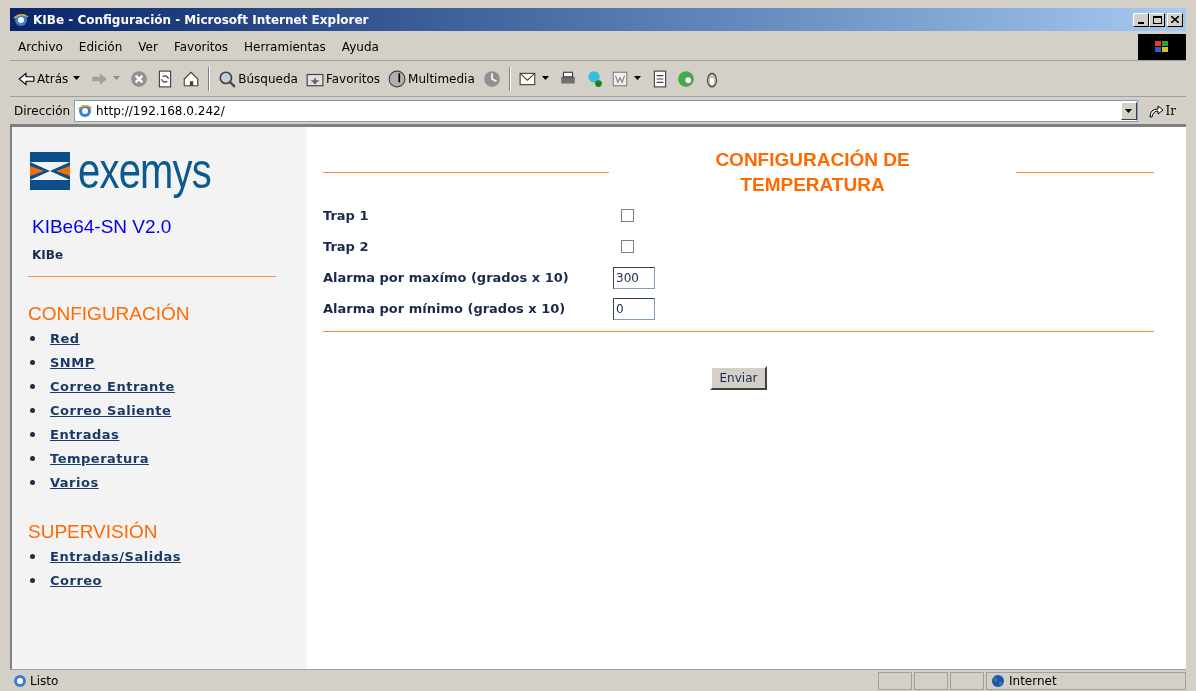  What do you see at coordinates (111, 410) in the screenshot?
I see `nav-link: Correo Saliente` at bounding box center [111, 410].